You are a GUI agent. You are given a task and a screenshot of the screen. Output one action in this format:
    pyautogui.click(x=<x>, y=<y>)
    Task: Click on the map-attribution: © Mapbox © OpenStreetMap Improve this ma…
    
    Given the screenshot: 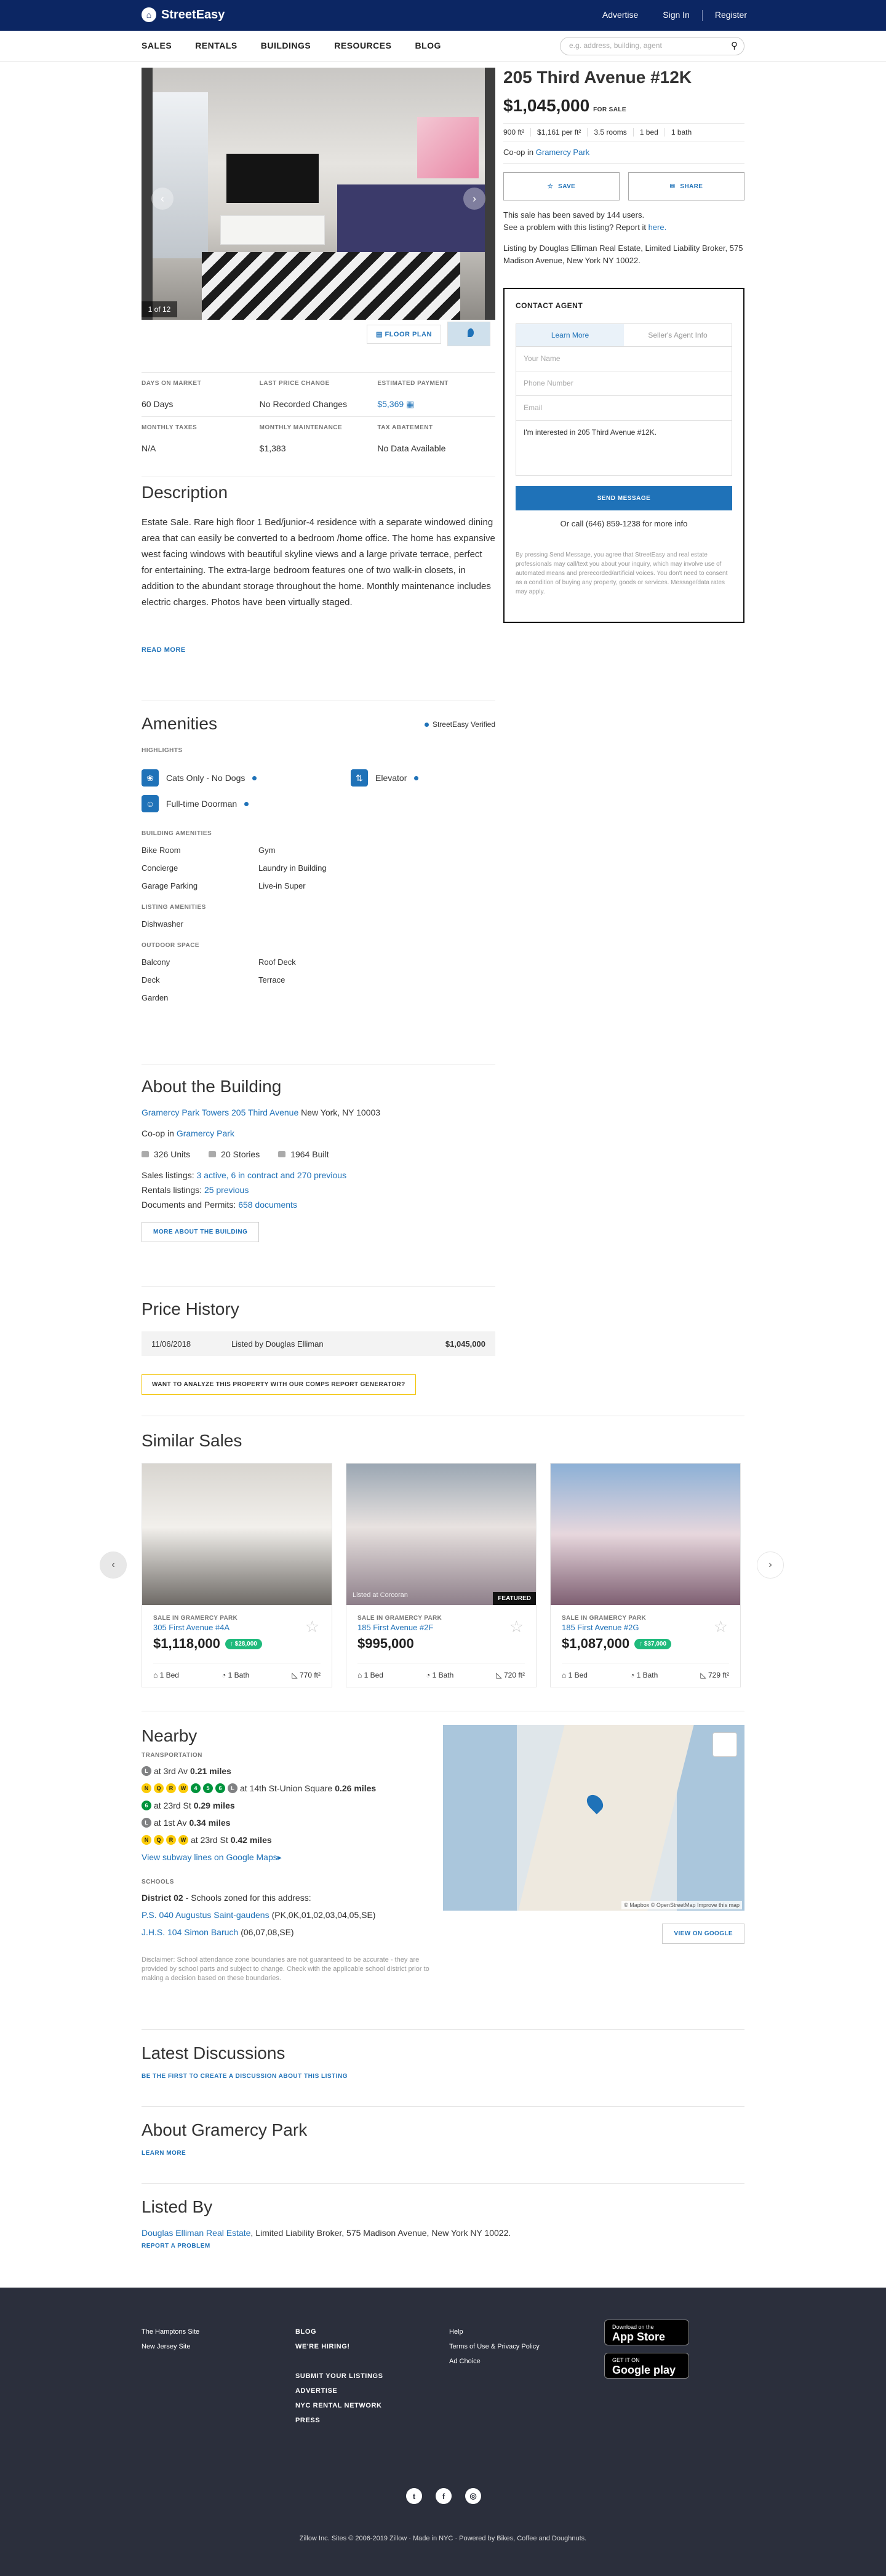 What is the action you would take?
    pyautogui.click(x=681, y=1905)
    